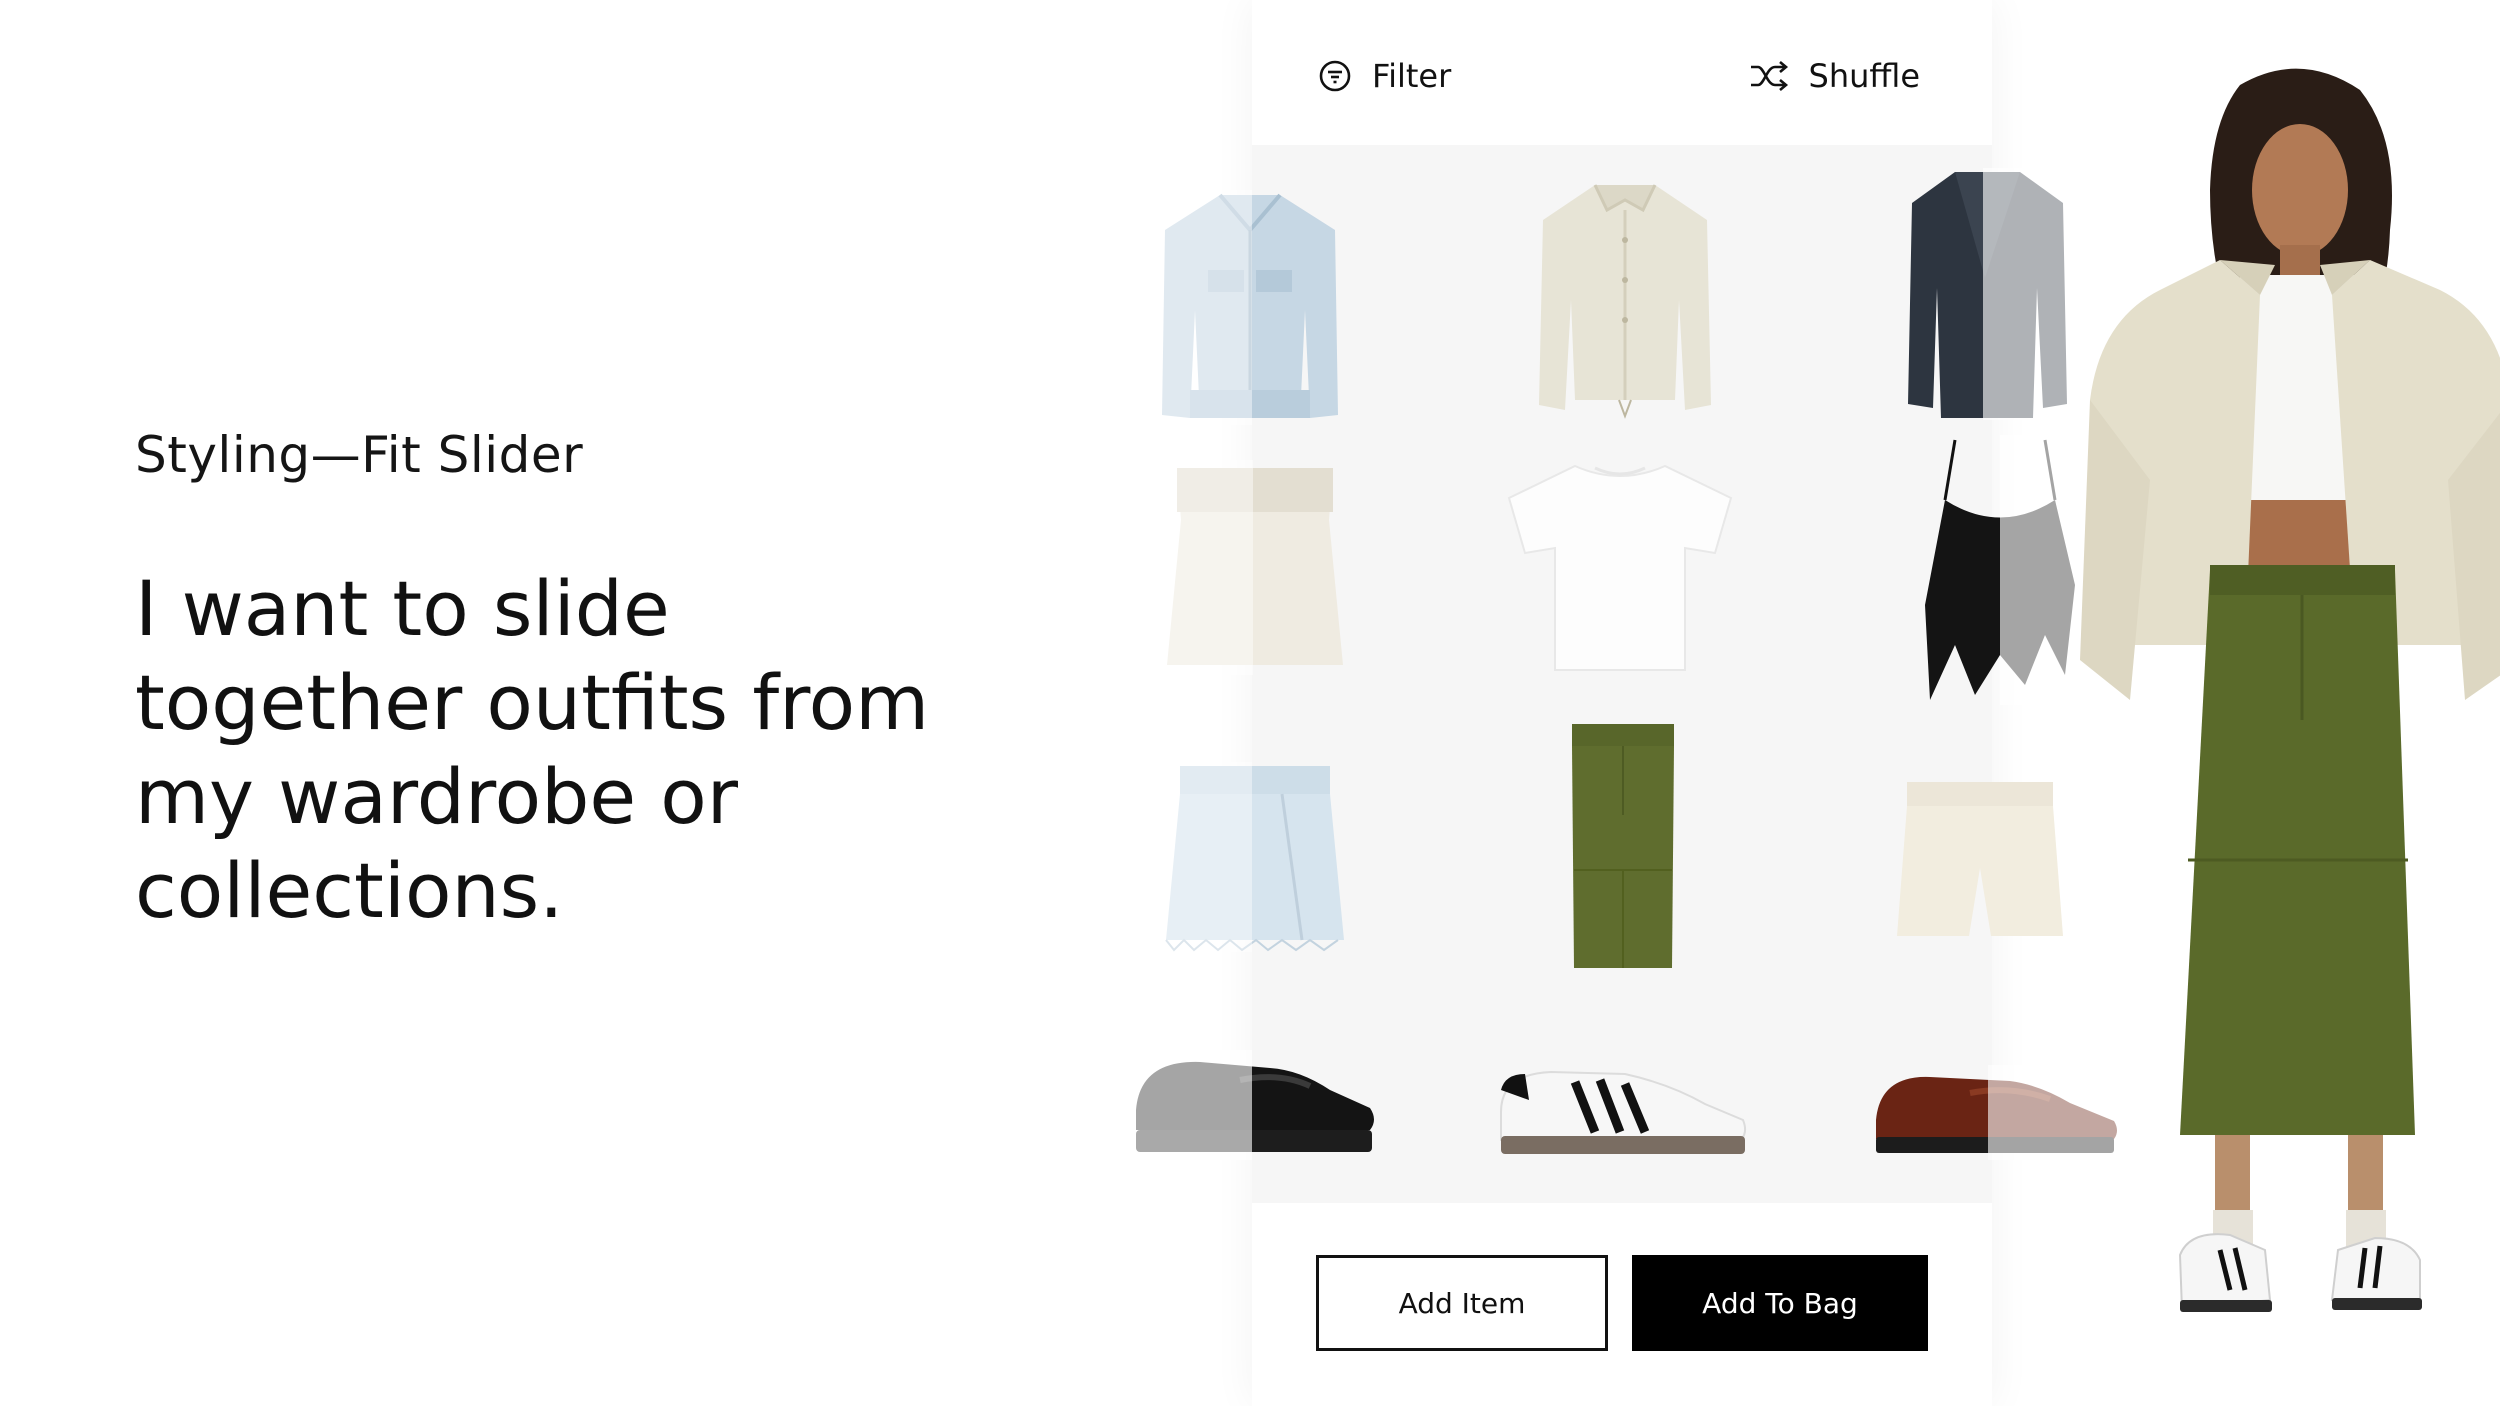 This screenshot has height=1406, width=2500. What do you see at coordinates (437, 796) in the screenshot?
I see `headline-line: my wardrobe or` at bounding box center [437, 796].